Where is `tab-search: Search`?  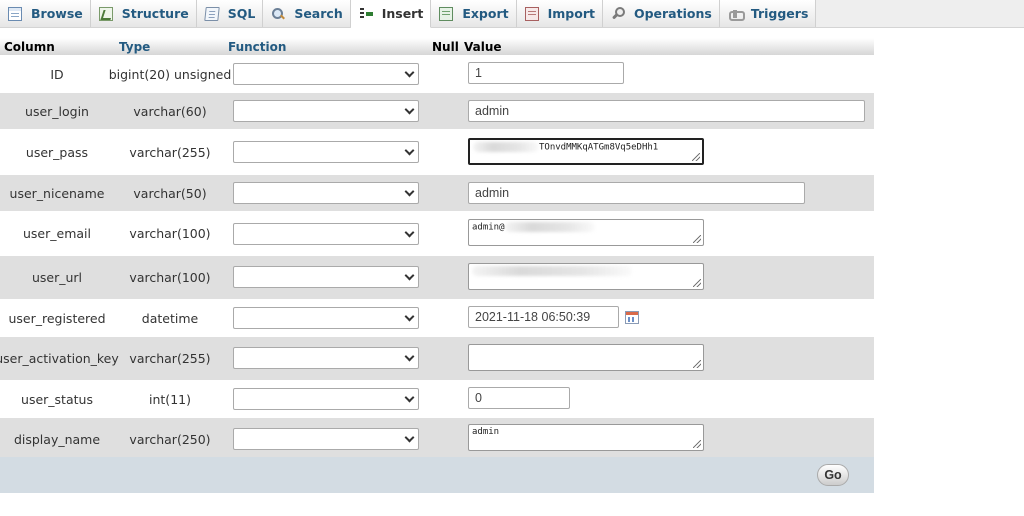 tab-search: Search is located at coordinates (307, 13).